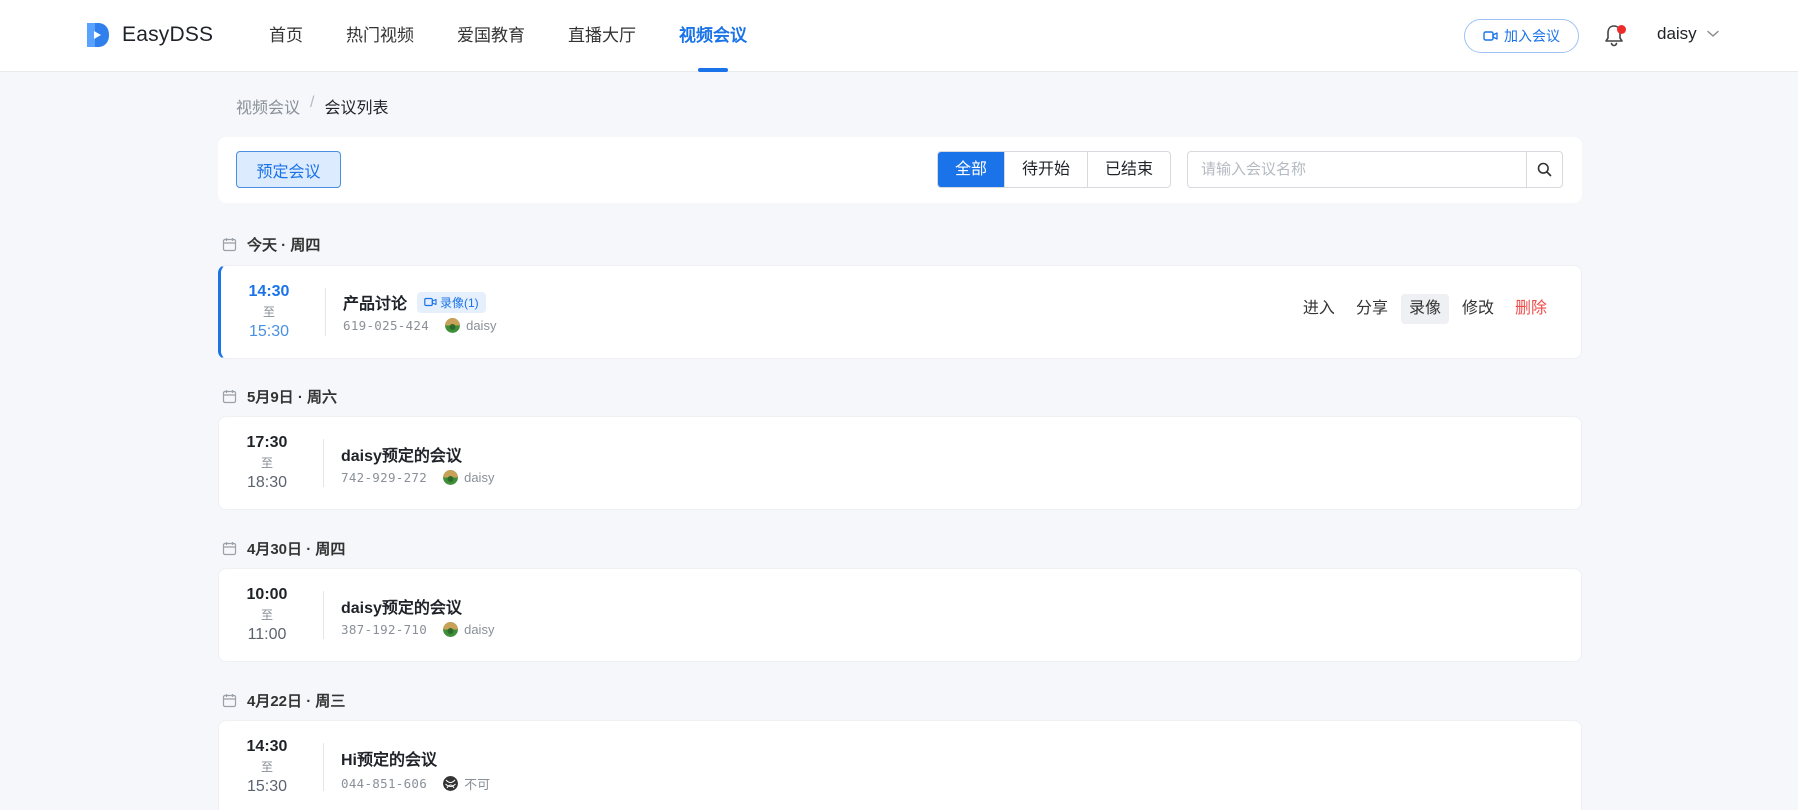 Image resolution: width=1798 pixels, height=810 pixels. Describe the element at coordinates (1712, 33) in the screenshot. I see `chevron-down-icon` at that location.